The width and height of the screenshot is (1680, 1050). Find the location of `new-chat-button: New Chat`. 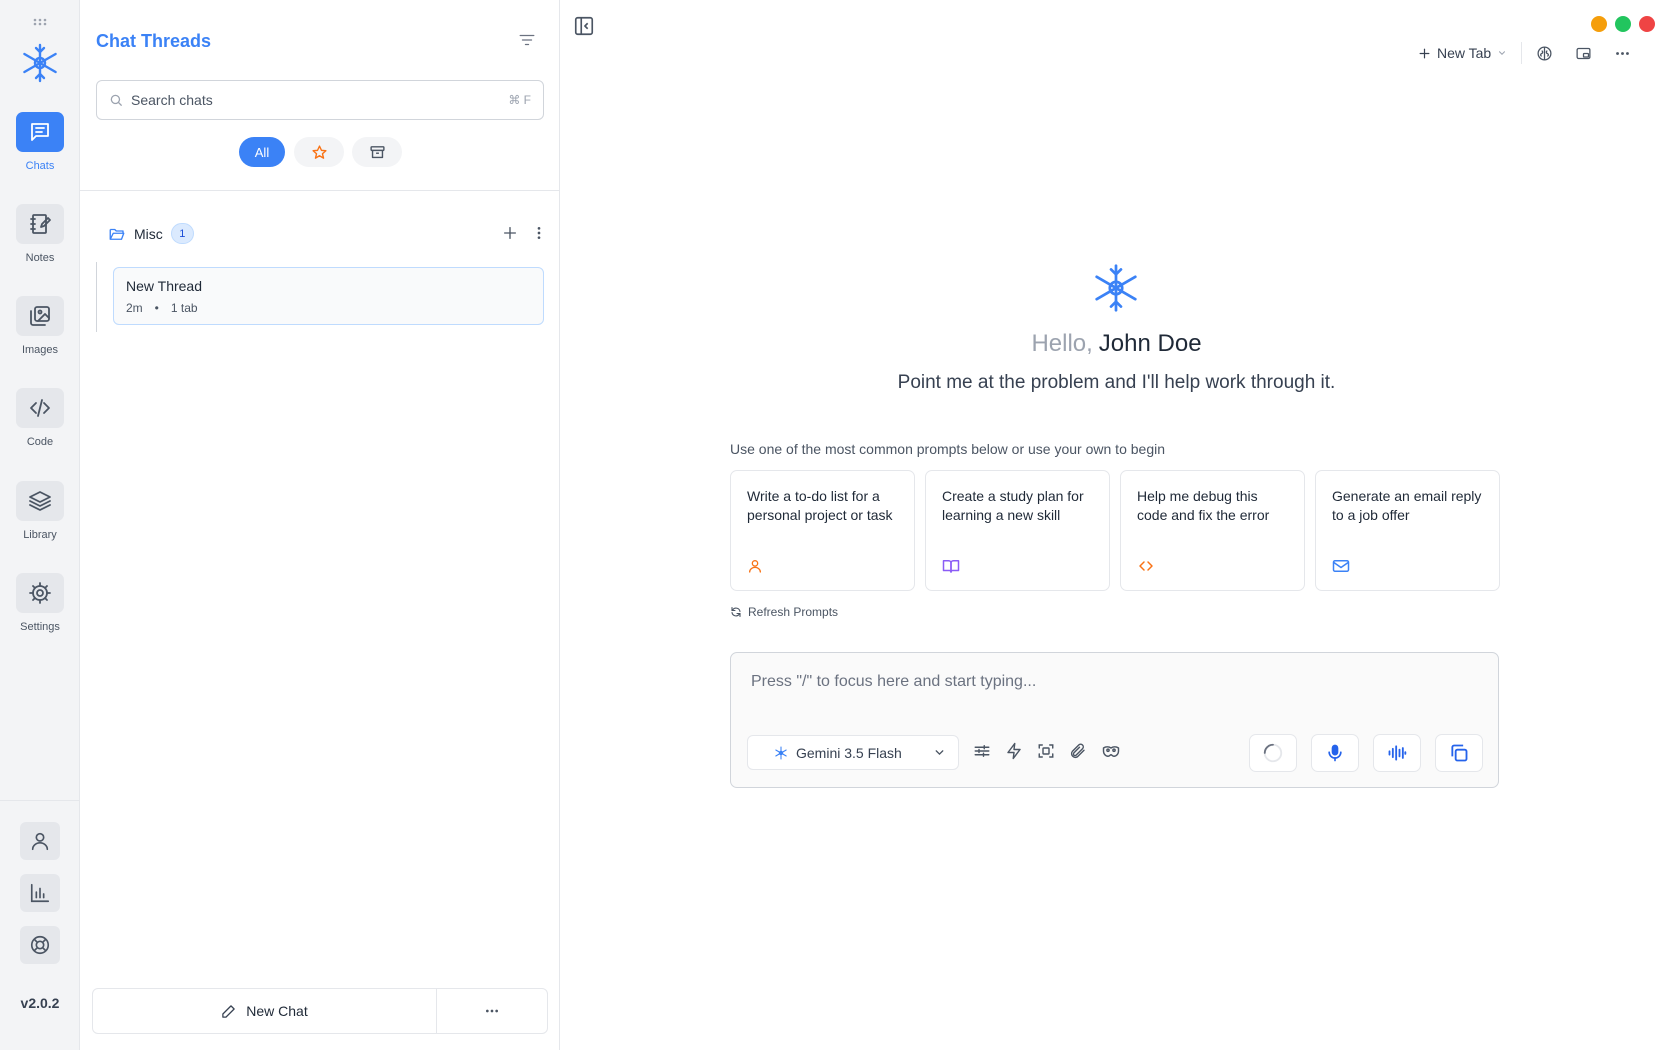

new-chat-button: New Chat is located at coordinates (265, 1011).